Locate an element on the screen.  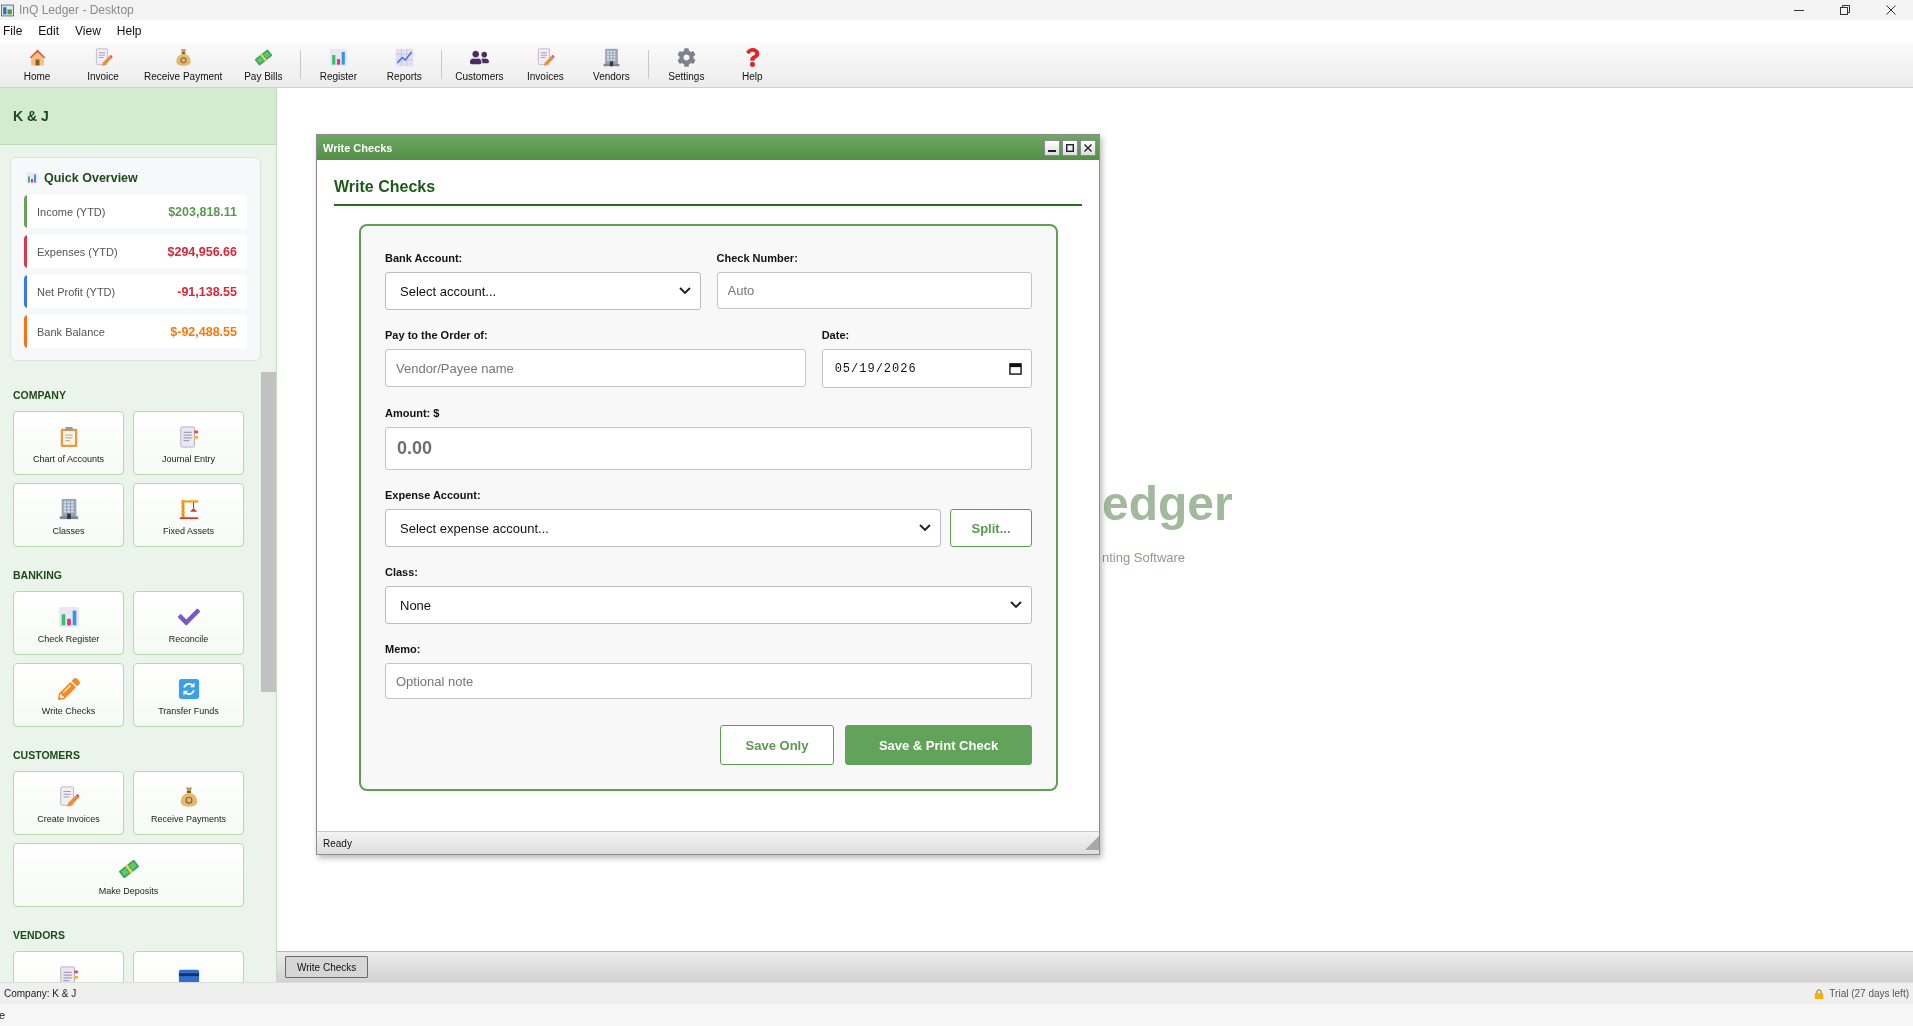
close-button is located at coordinates (1088, 147).